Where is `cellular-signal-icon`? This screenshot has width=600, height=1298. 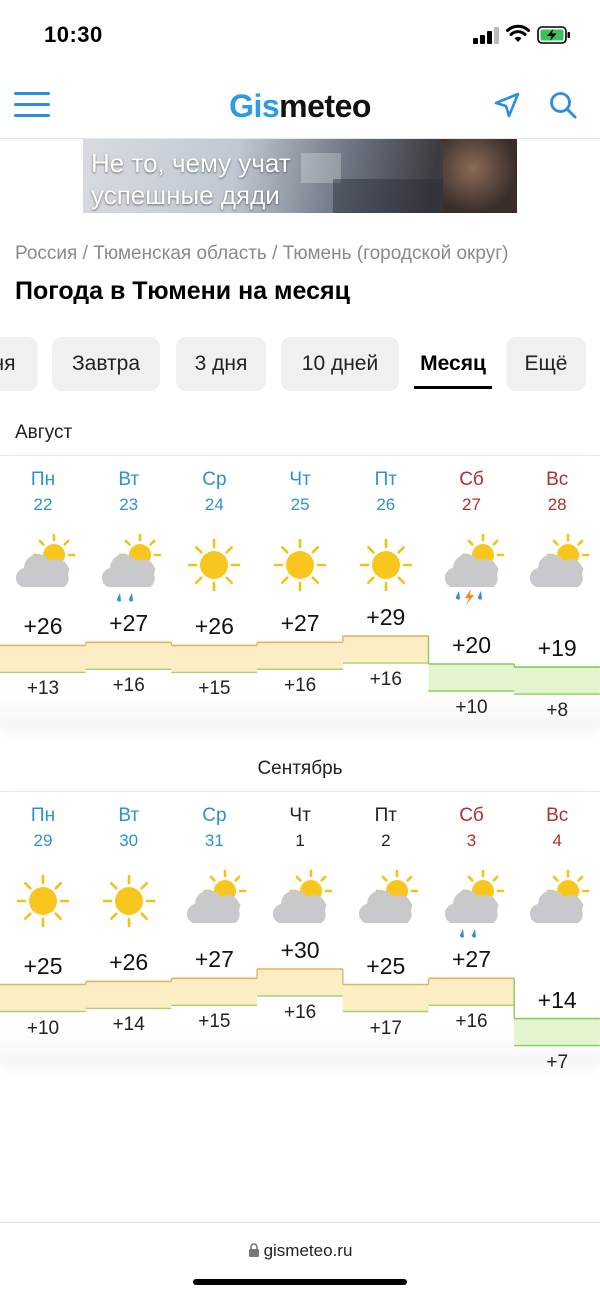
cellular-signal-icon is located at coordinates (487, 35).